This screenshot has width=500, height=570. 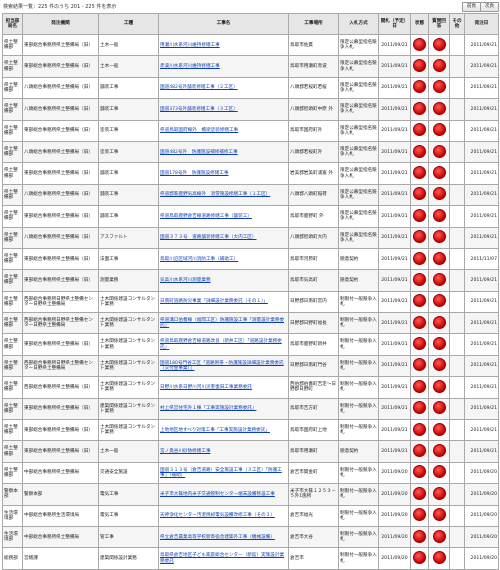 I want to click on cell-name: 宮ノ奥谷川砂防修繕工事, so click(x=223, y=451).